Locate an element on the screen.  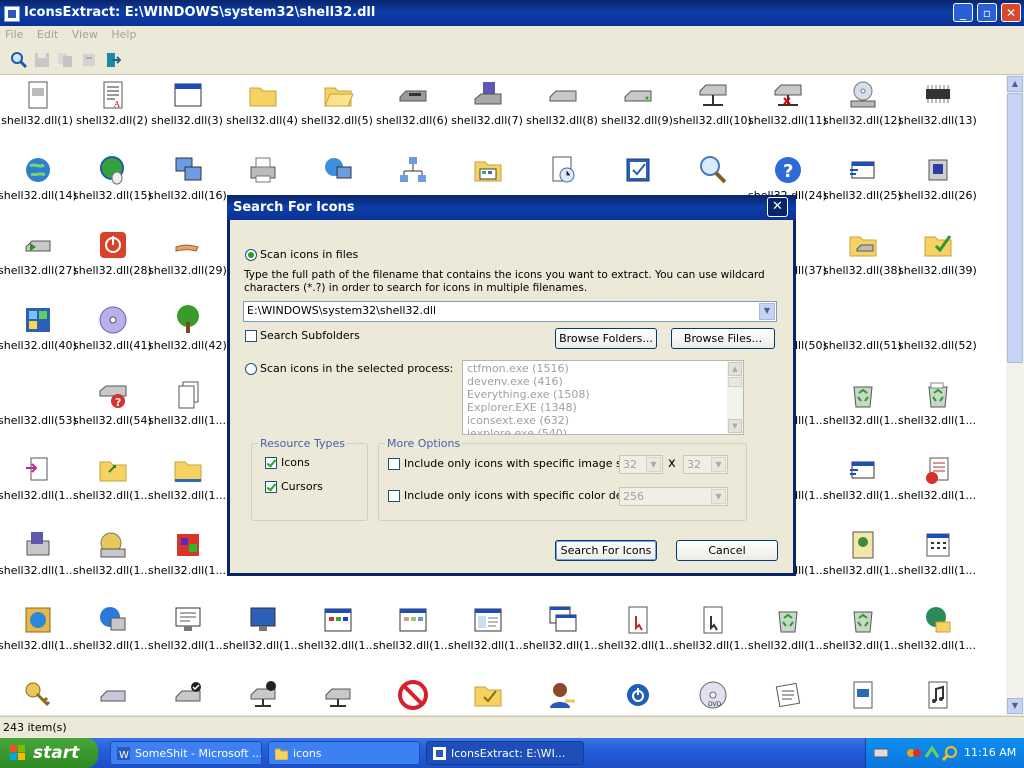
list-item: shell32.dll(11) is located at coordinates (787, 105).